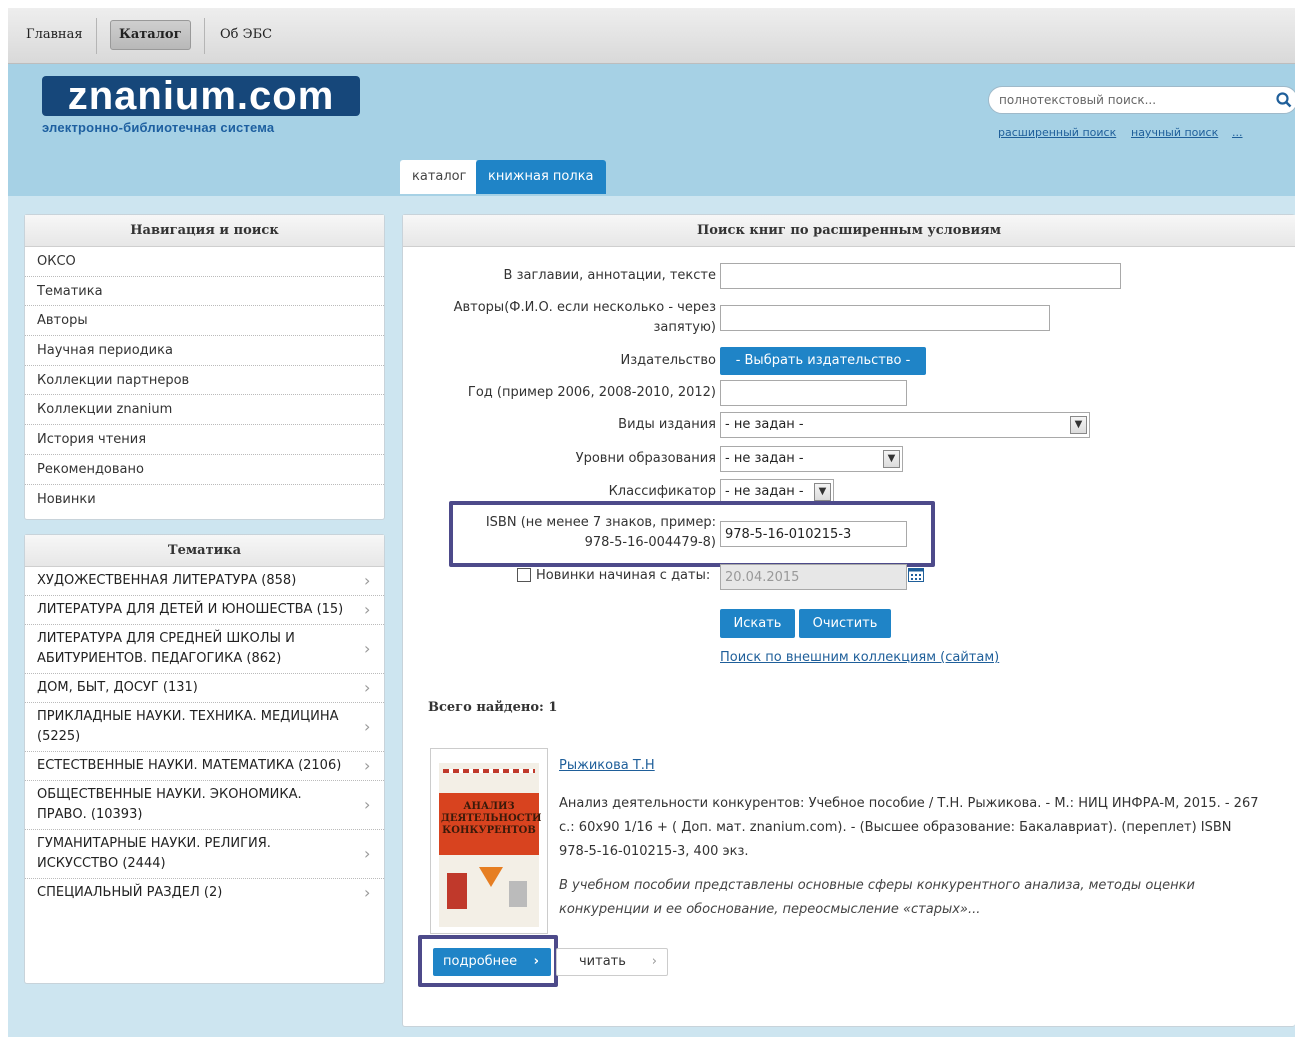  I want to click on publisher-label: Издательство, so click(668, 360).